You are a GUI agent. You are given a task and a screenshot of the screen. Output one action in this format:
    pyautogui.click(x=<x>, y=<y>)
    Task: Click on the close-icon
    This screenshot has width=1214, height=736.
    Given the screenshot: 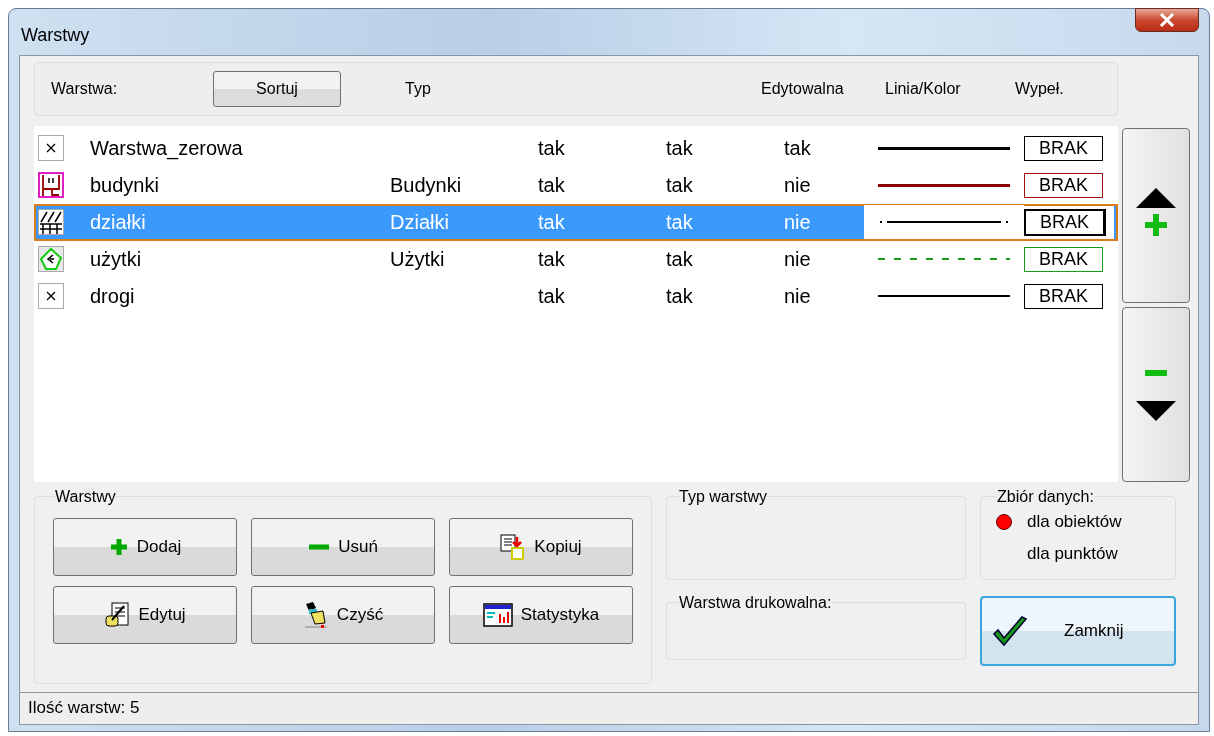 What is the action you would take?
    pyautogui.click(x=1167, y=20)
    